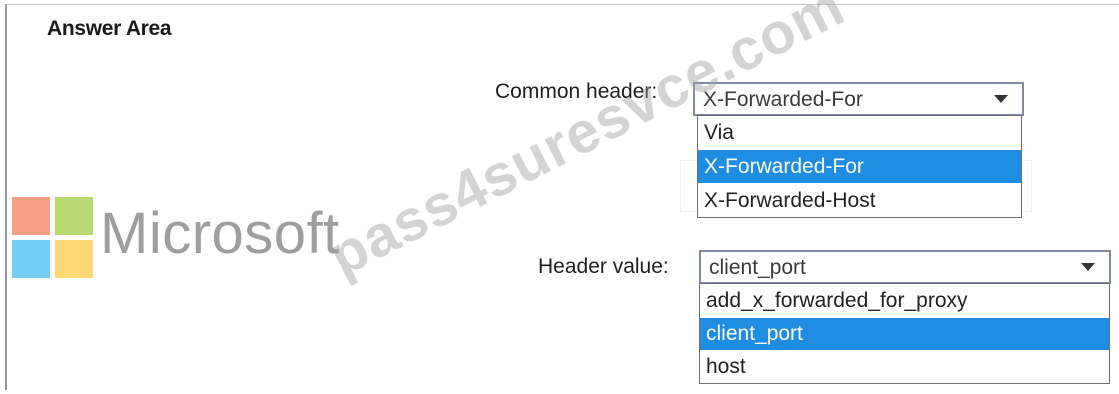 Image resolution: width=1119 pixels, height=394 pixels. Describe the element at coordinates (109, 28) in the screenshot. I see `answer-area-title: Answer Area` at that location.